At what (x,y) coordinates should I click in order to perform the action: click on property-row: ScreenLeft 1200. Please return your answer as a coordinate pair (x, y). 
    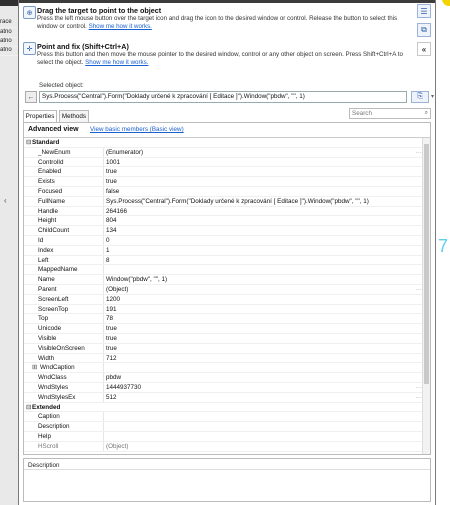
    Looking at the image, I should click on (226, 299).